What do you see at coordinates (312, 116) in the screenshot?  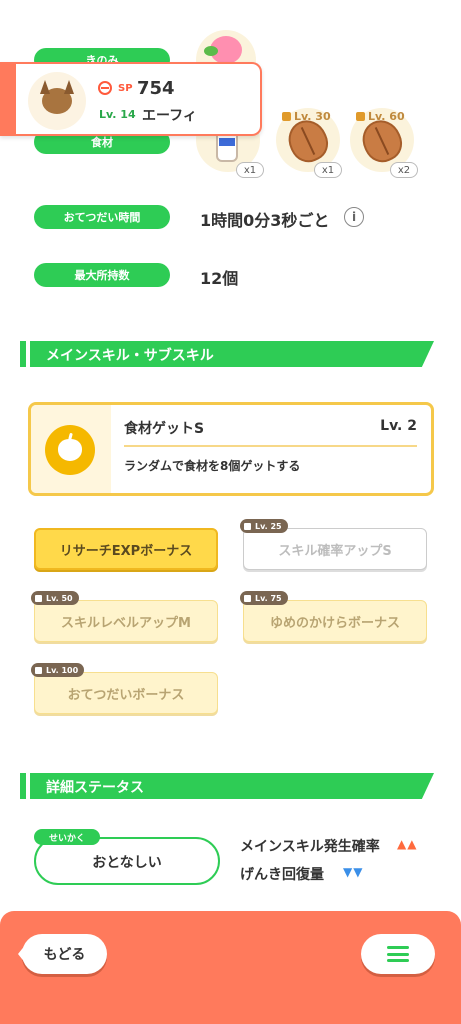 I see `ingredient-lock-label: Lv. 30` at bounding box center [312, 116].